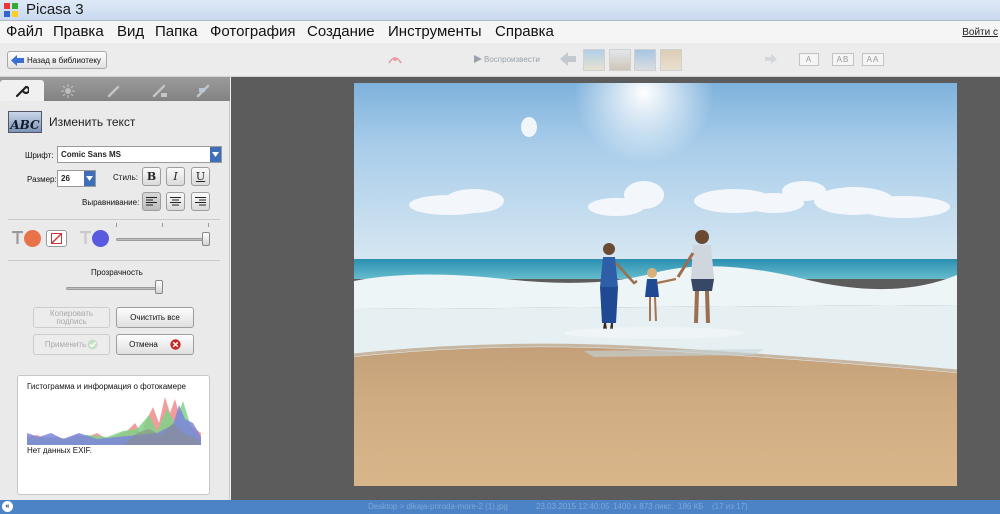 The image size is (1000, 514). Describe the element at coordinates (71, 317) in the screenshot. I see `copy-caption-button: Копировать подпись` at that location.